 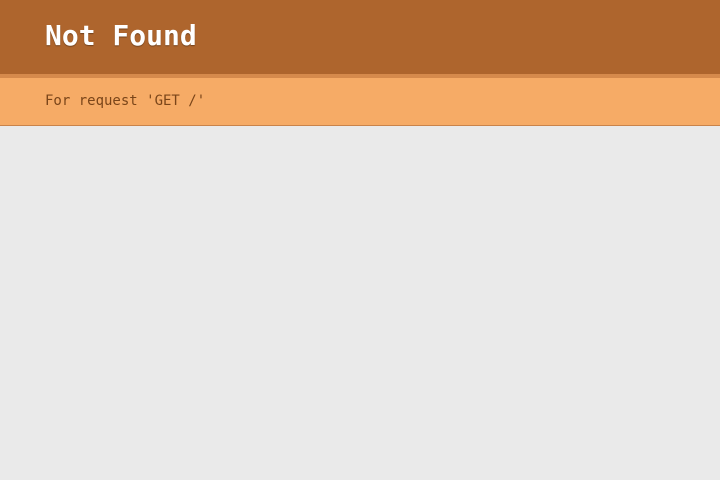 What do you see at coordinates (121, 35) in the screenshot?
I see `page-title: Not Found` at bounding box center [121, 35].